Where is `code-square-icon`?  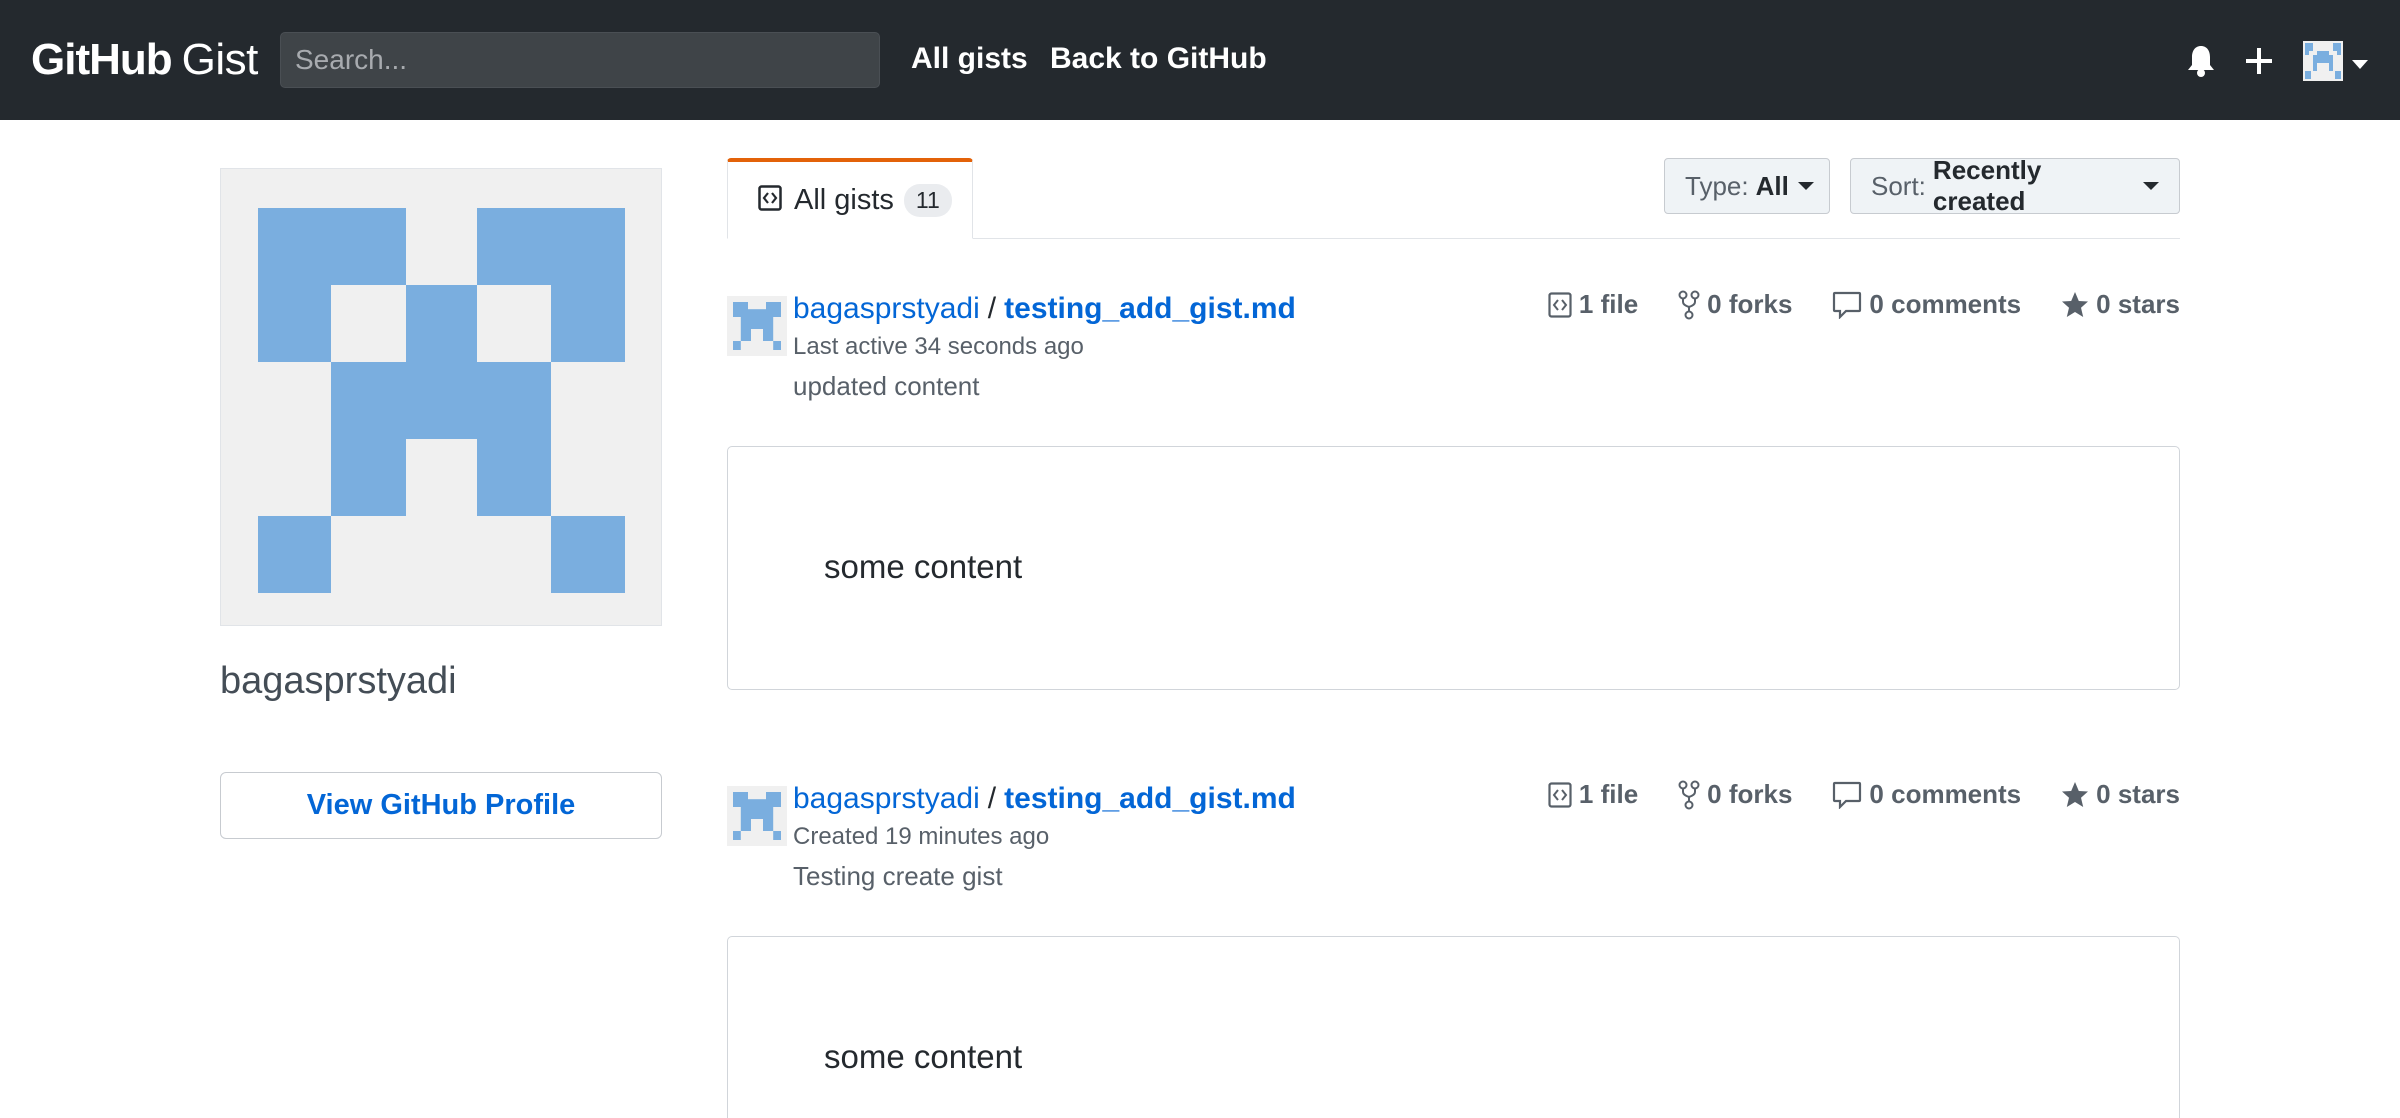
code-square-icon is located at coordinates (770, 200).